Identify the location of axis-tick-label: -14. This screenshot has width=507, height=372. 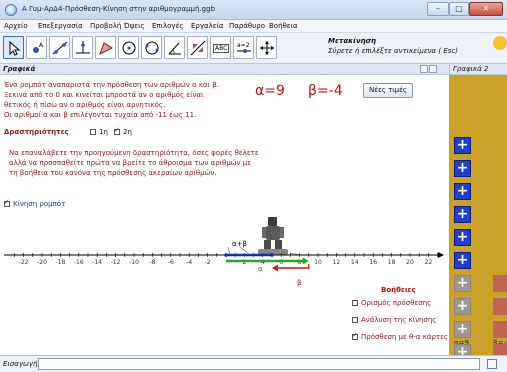
(97, 262).